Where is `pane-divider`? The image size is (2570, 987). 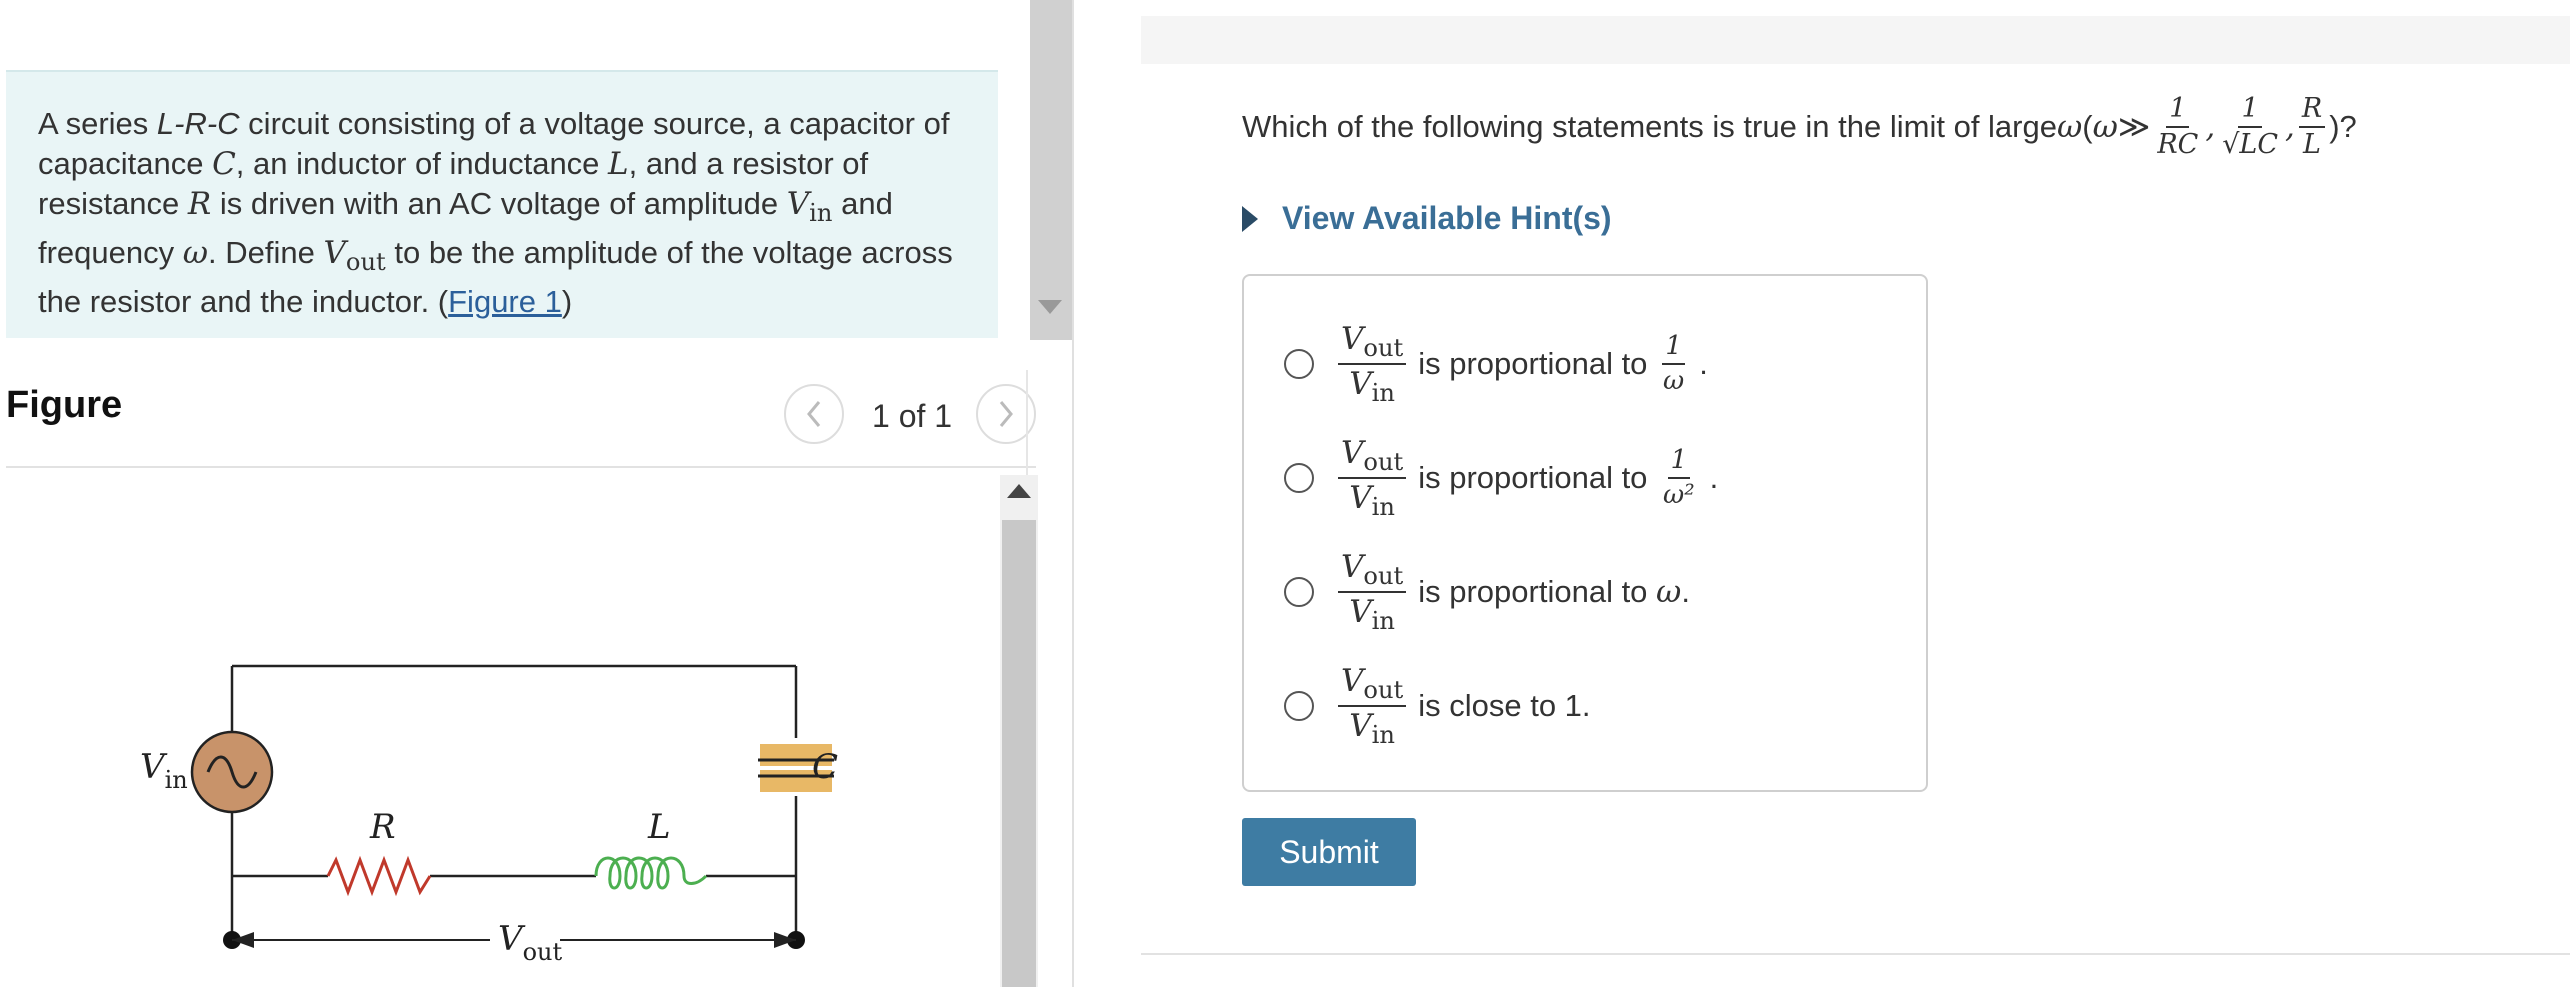 pane-divider is located at coordinates (1073, 493).